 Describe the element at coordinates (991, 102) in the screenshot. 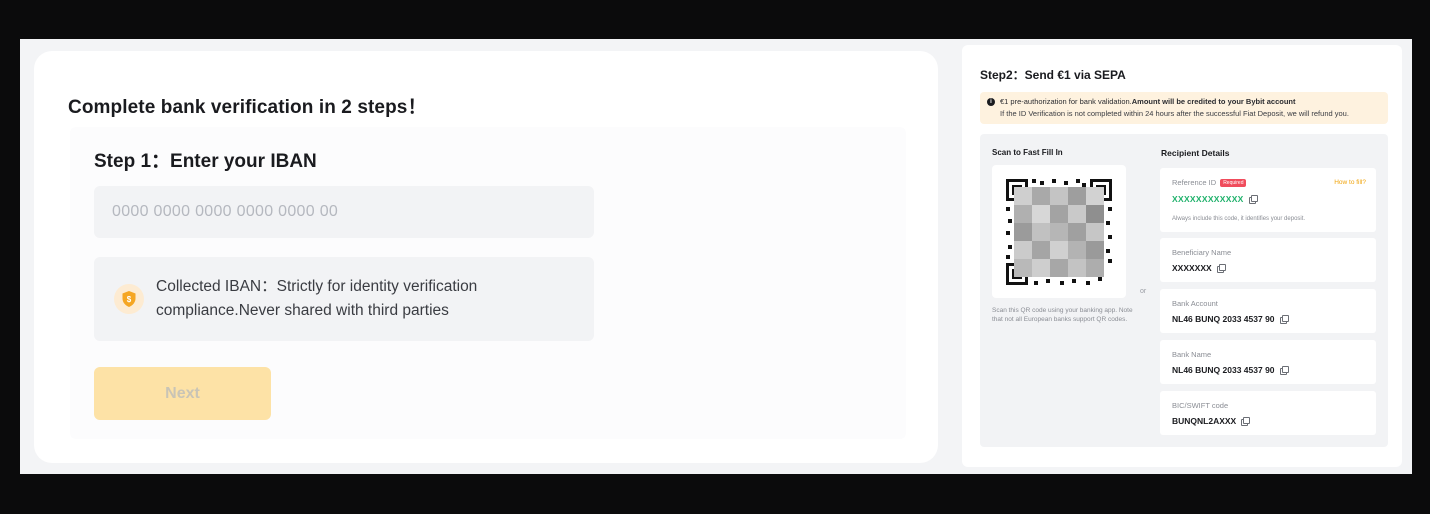

I see `info-icon: i` at that location.